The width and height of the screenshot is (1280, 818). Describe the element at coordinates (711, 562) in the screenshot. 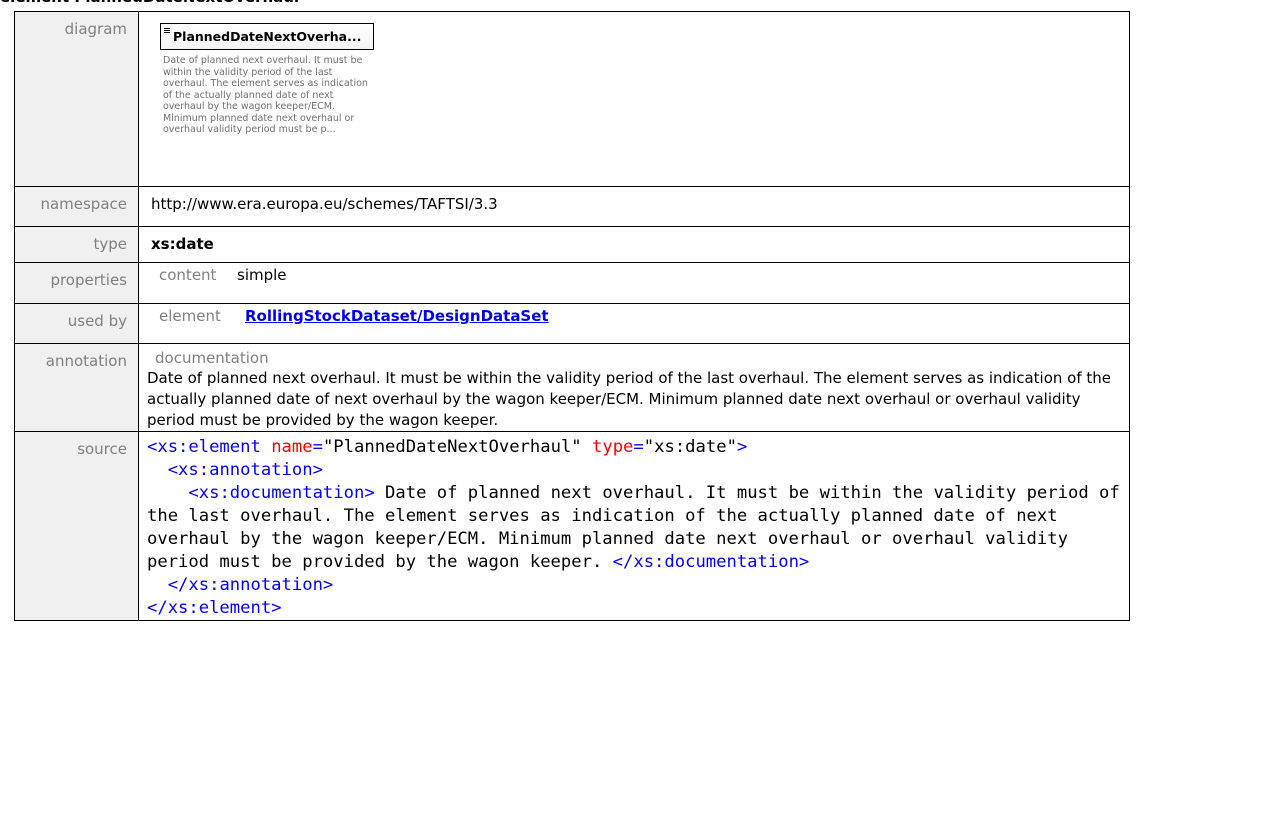

I see `source-tag: </xs:documentation>` at that location.